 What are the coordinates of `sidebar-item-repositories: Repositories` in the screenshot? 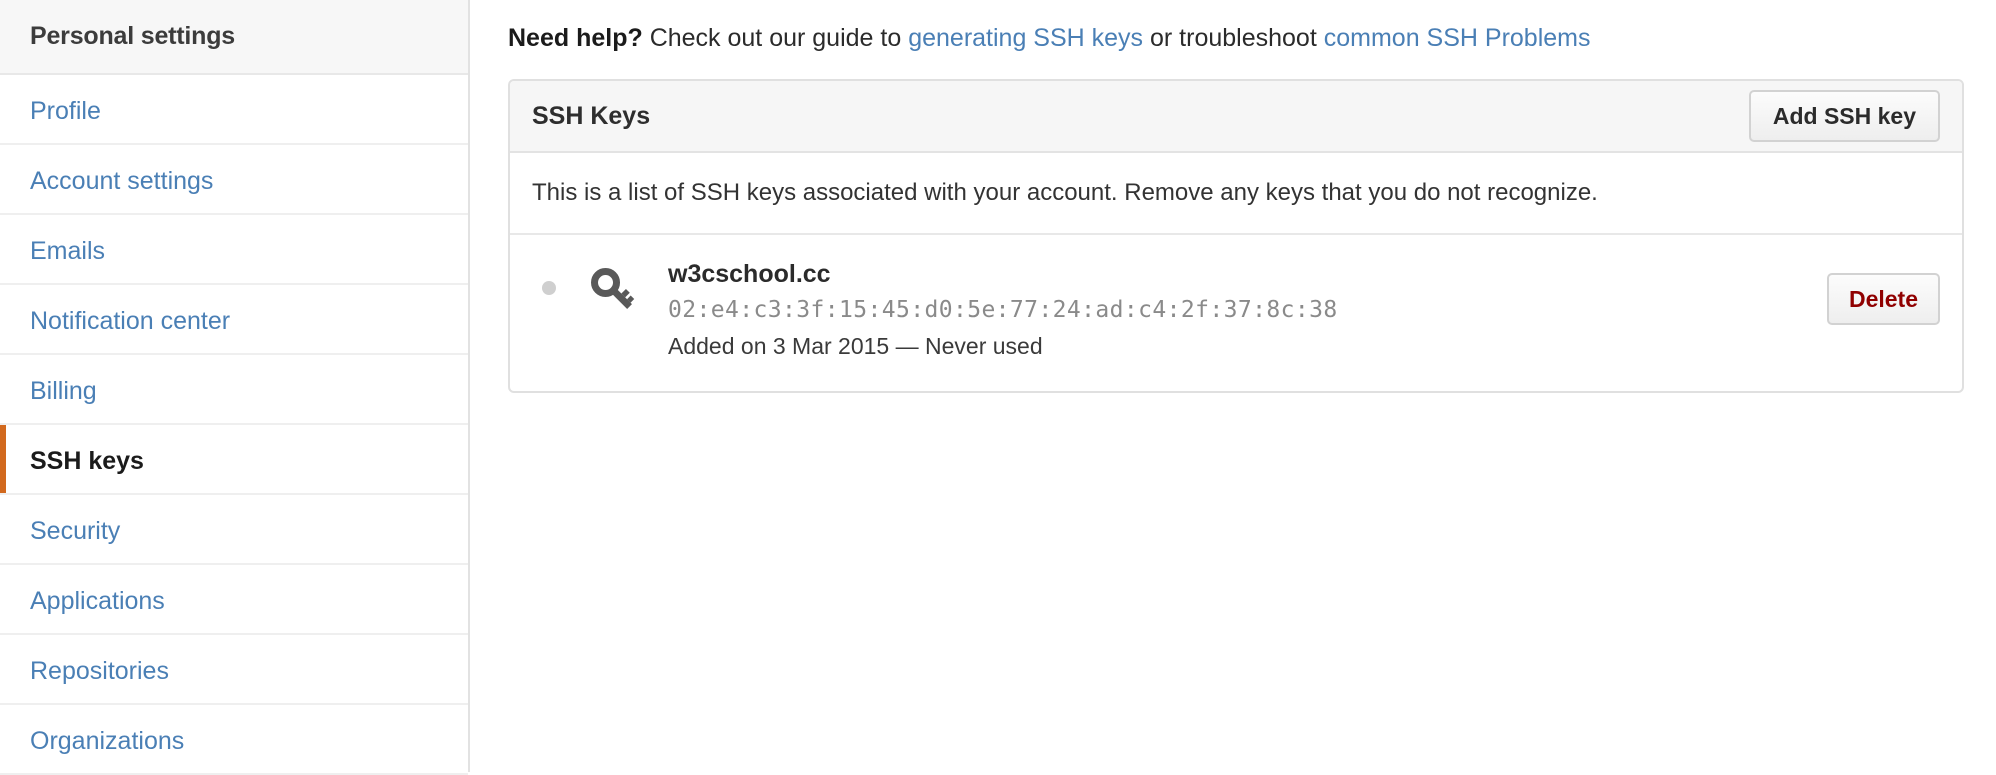 It's located at (234, 670).